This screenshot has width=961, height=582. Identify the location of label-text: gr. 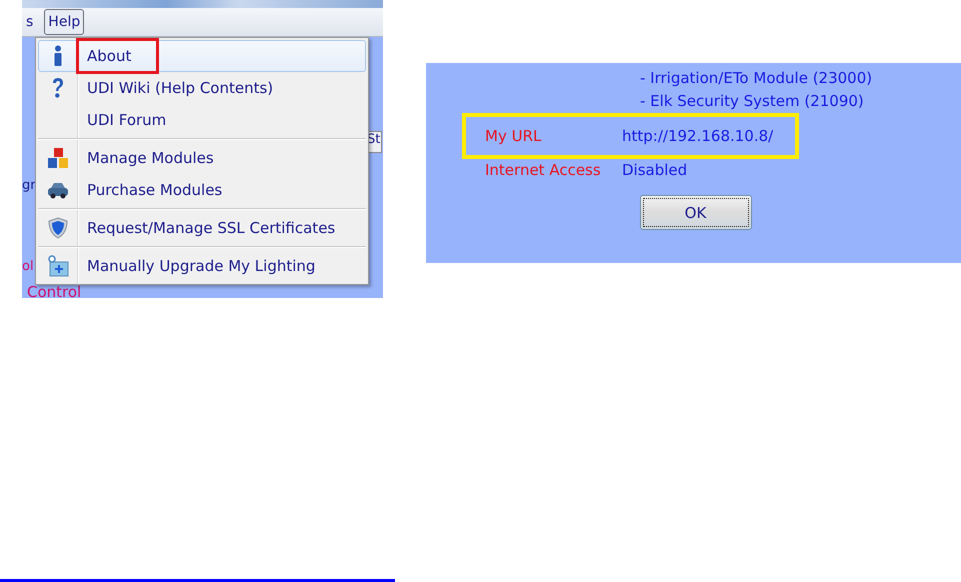
(29, 185).